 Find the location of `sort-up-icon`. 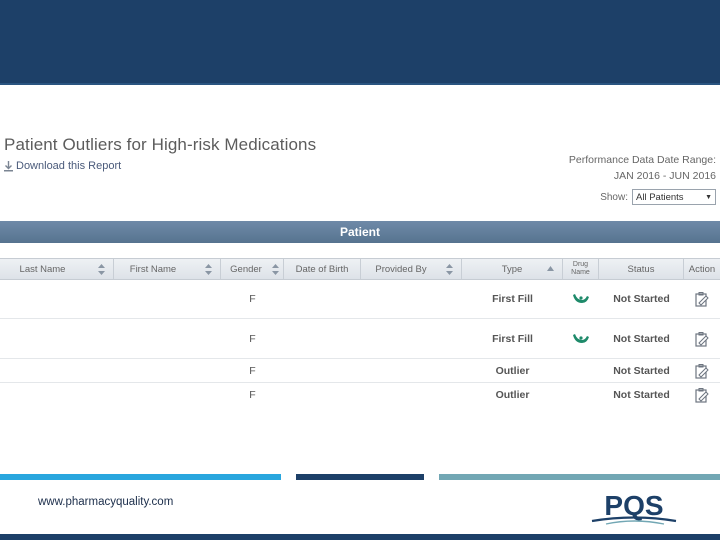

sort-up-icon is located at coordinates (550, 268).